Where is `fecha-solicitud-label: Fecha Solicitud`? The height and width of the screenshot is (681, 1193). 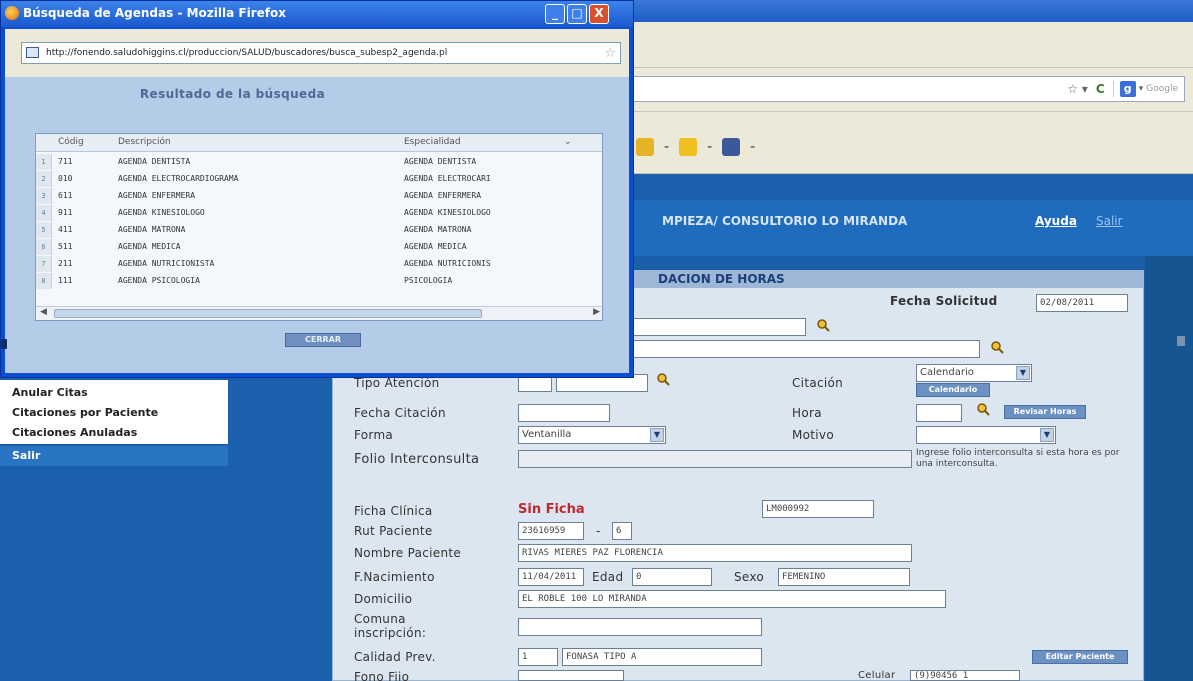
fecha-solicitud-label: Fecha Solicitud is located at coordinates (944, 301).